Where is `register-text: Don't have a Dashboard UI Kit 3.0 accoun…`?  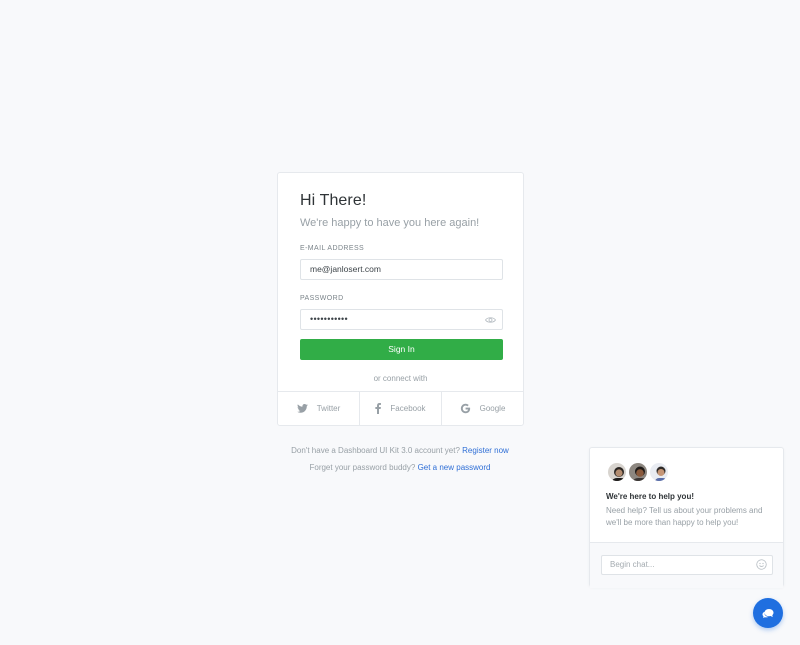 register-text: Don't have a Dashboard UI Kit 3.0 accoun… is located at coordinates (375, 450).